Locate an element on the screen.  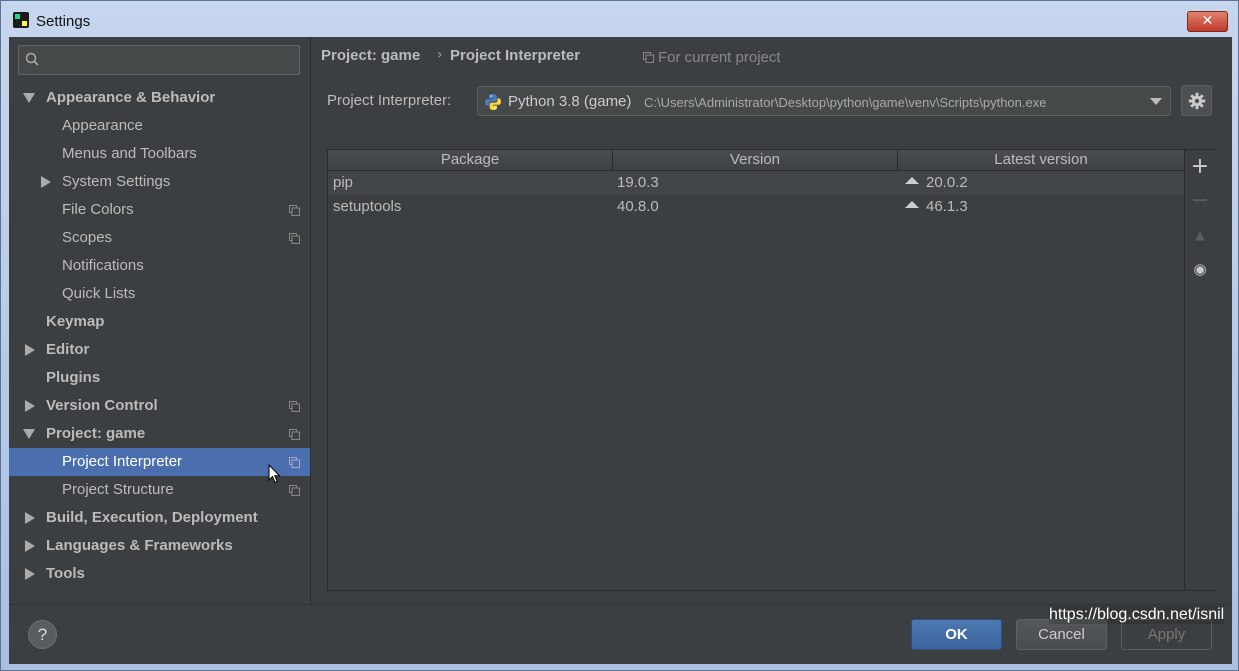
pycharm-app-icon is located at coordinates (21, 20).